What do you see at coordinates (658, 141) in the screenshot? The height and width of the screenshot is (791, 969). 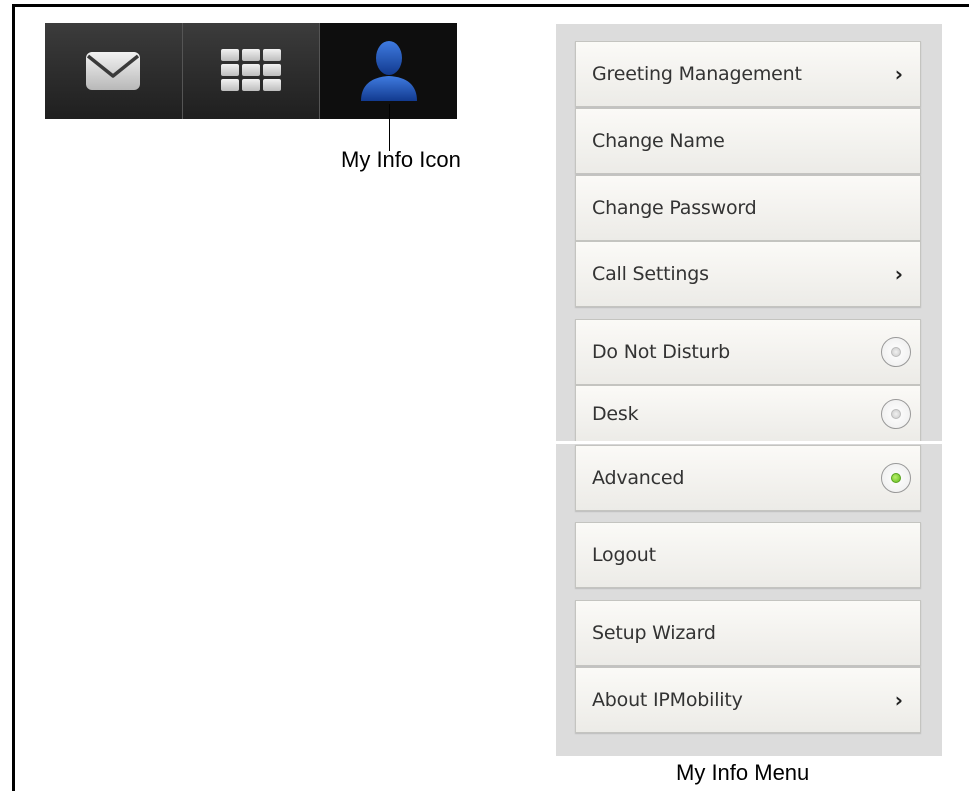 I see `menu-item-label: Change Name` at bounding box center [658, 141].